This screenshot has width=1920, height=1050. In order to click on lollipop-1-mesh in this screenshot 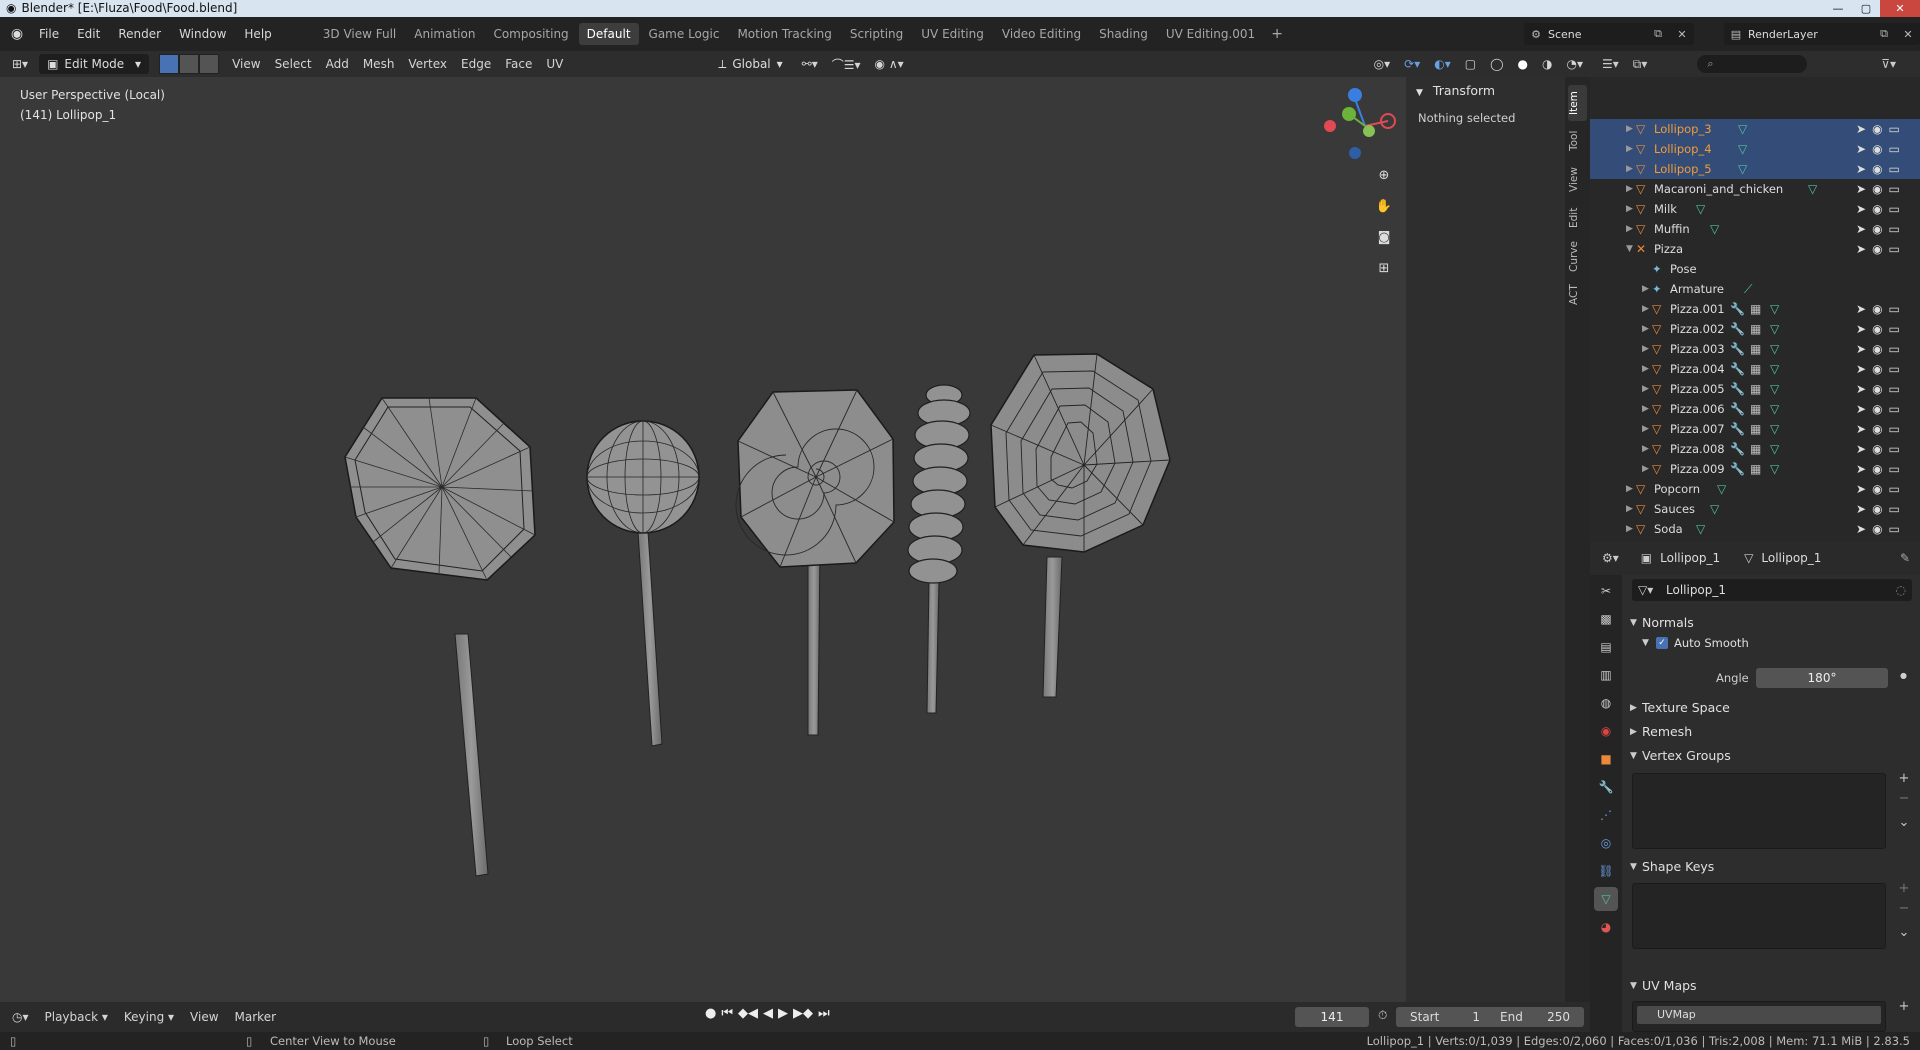, I will do `click(440, 637)`.